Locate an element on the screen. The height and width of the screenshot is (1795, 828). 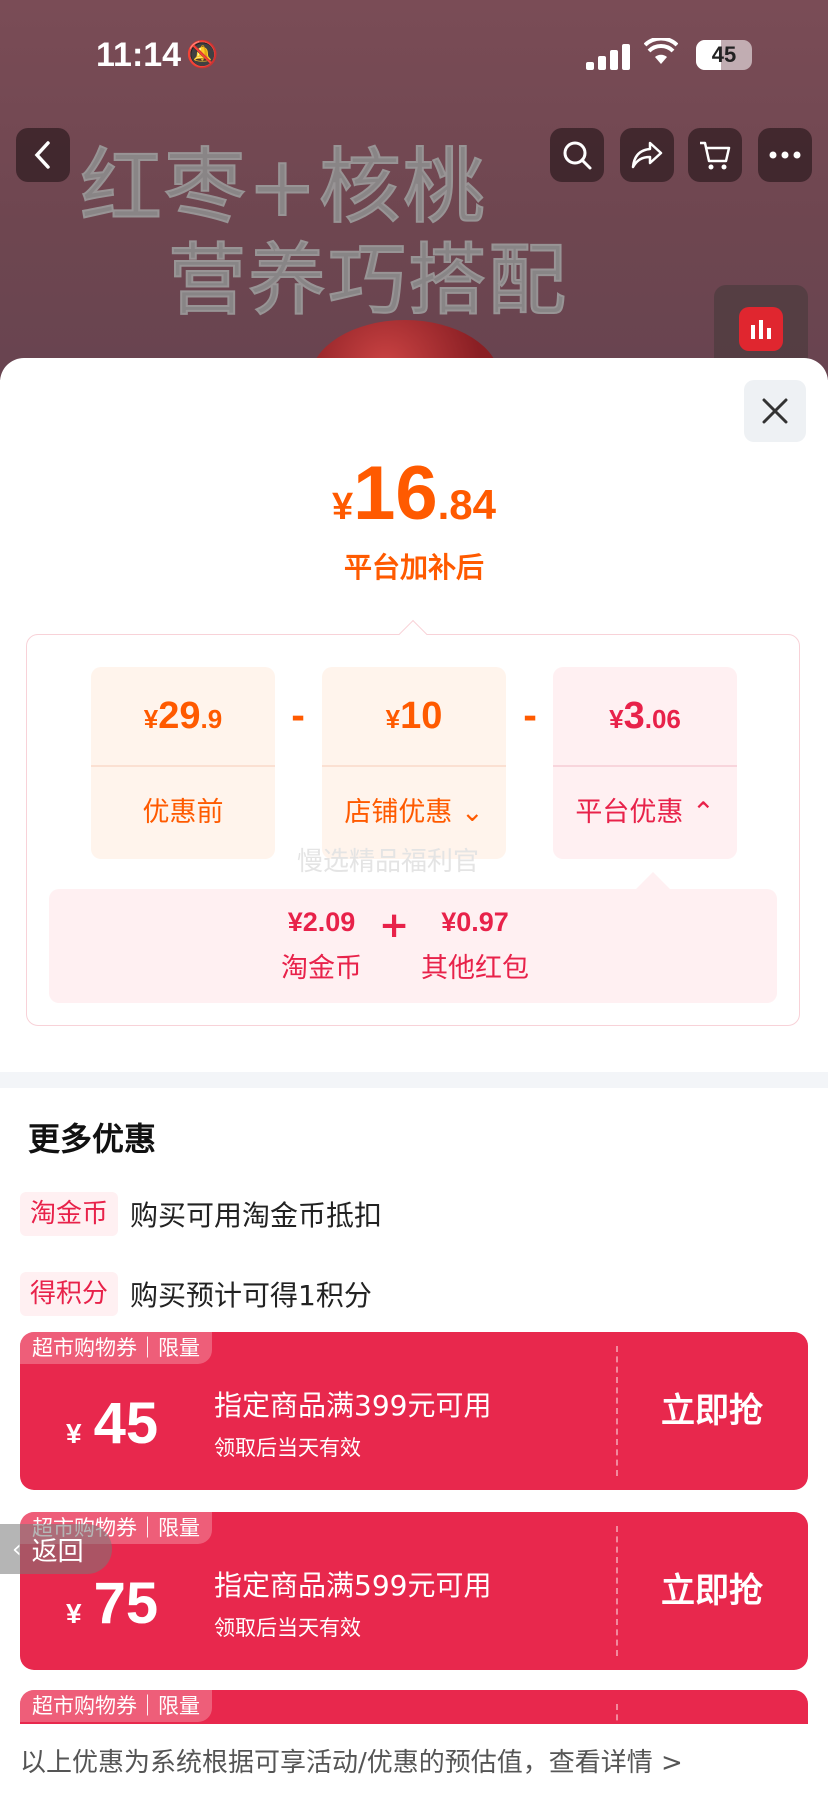
stats-icon is located at coordinates (761, 329).